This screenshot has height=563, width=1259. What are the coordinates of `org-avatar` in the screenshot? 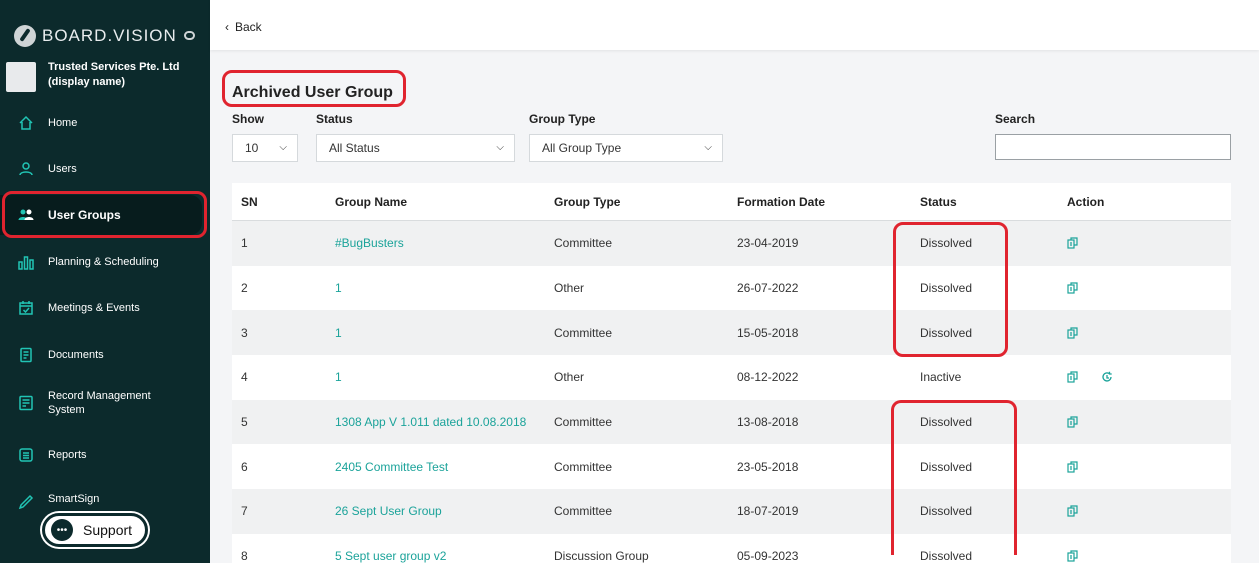 It's located at (21, 77).